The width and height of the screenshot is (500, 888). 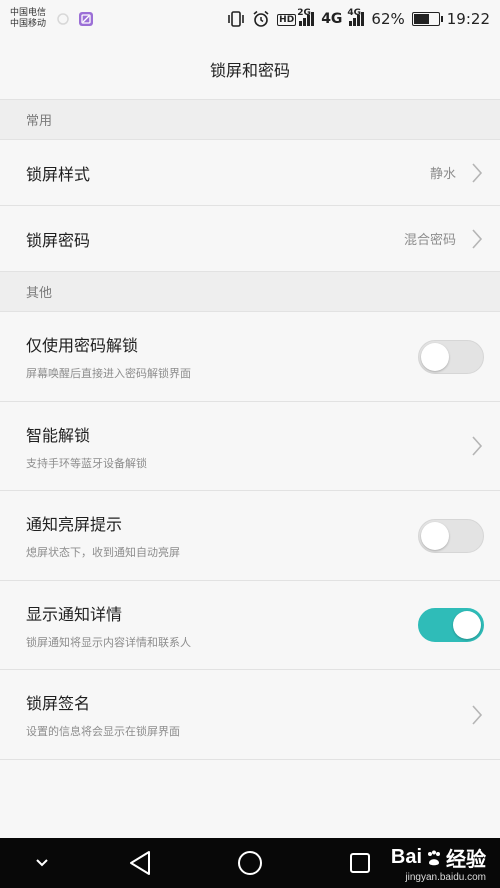 What do you see at coordinates (434, 857) in the screenshot?
I see `paw-logo-icon` at bounding box center [434, 857].